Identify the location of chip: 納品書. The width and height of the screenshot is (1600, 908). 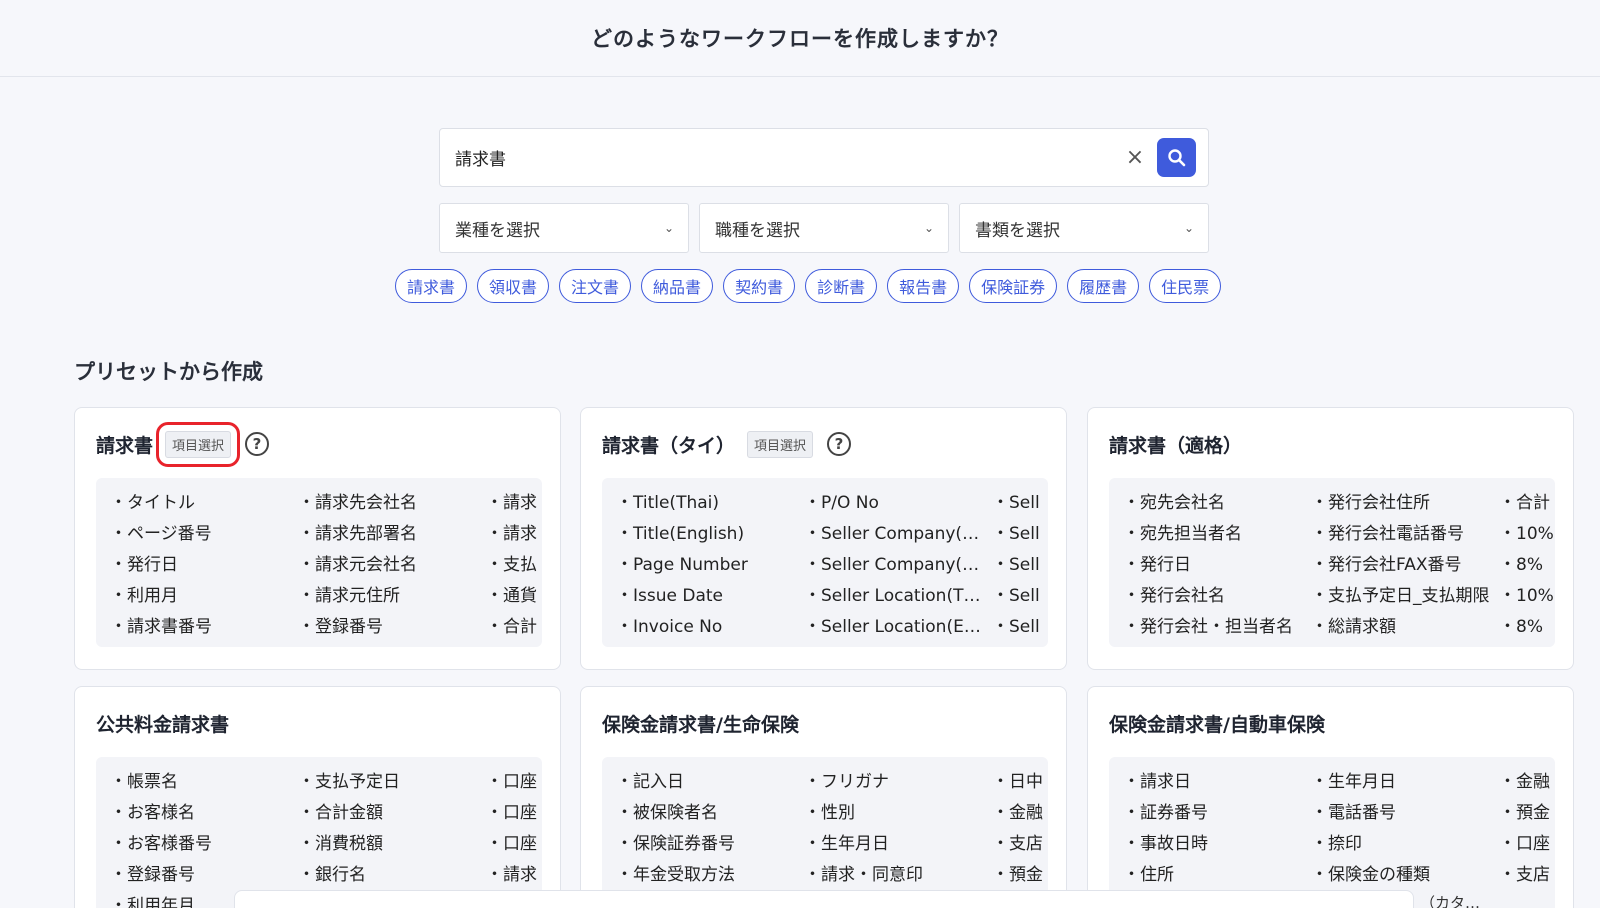
(677, 286).